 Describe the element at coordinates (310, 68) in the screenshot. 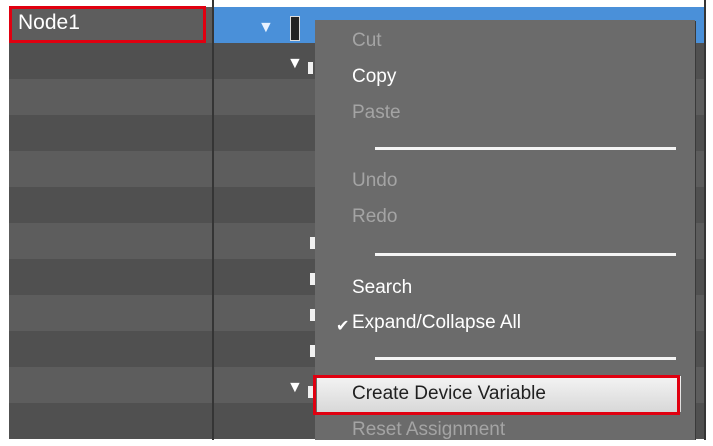

I see `tree-node-marker` at that location.